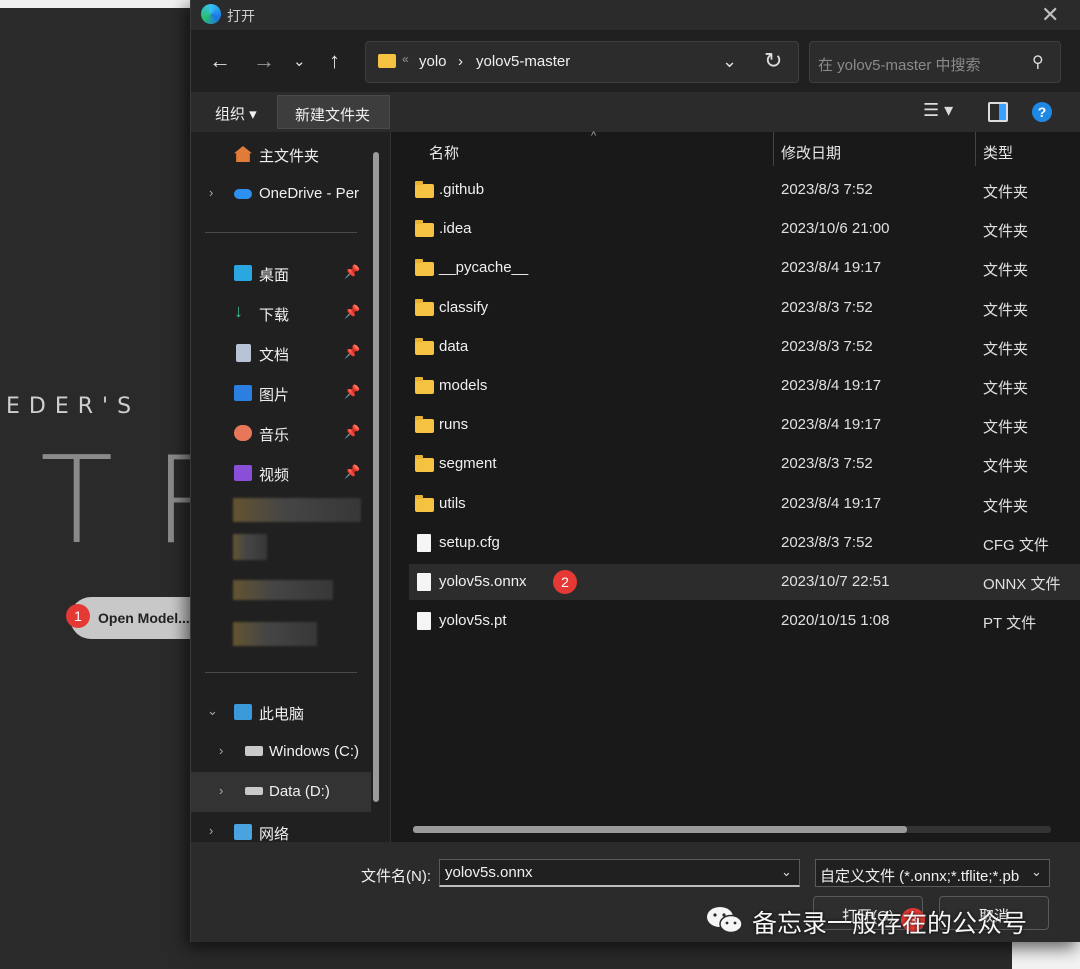  Describe the element at coordinates (281, 672) in the screenshot. I see `sidebar-divider` at that location.